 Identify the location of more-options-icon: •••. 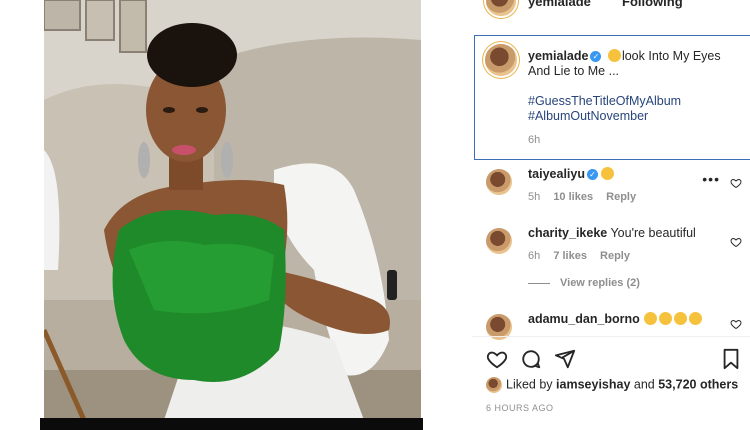
(711, 179).